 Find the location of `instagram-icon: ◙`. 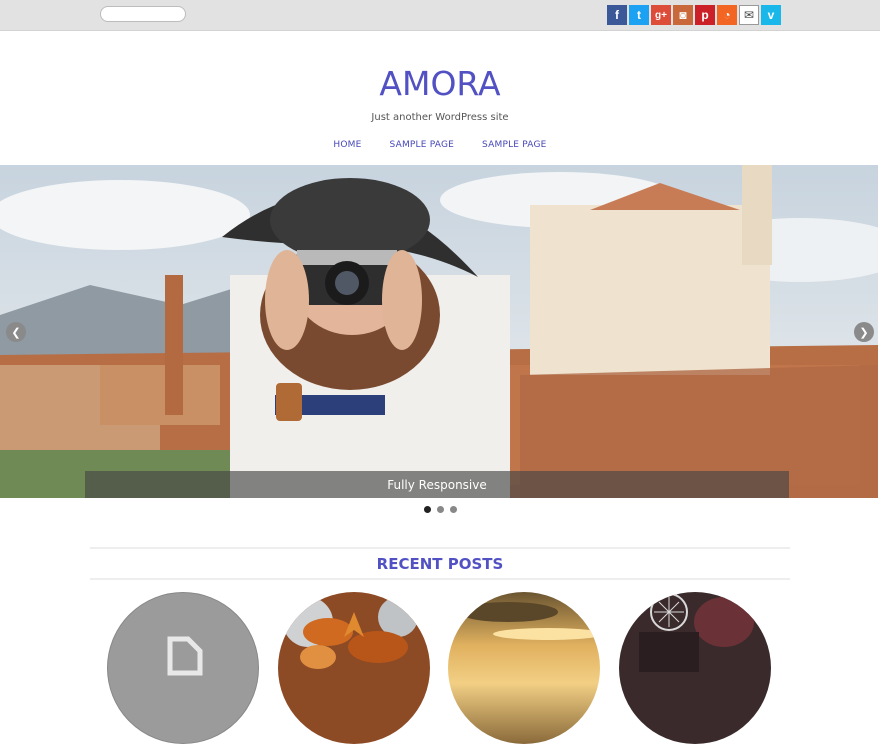

instagram-icon: ◙ is located at coordinates (683, 15).